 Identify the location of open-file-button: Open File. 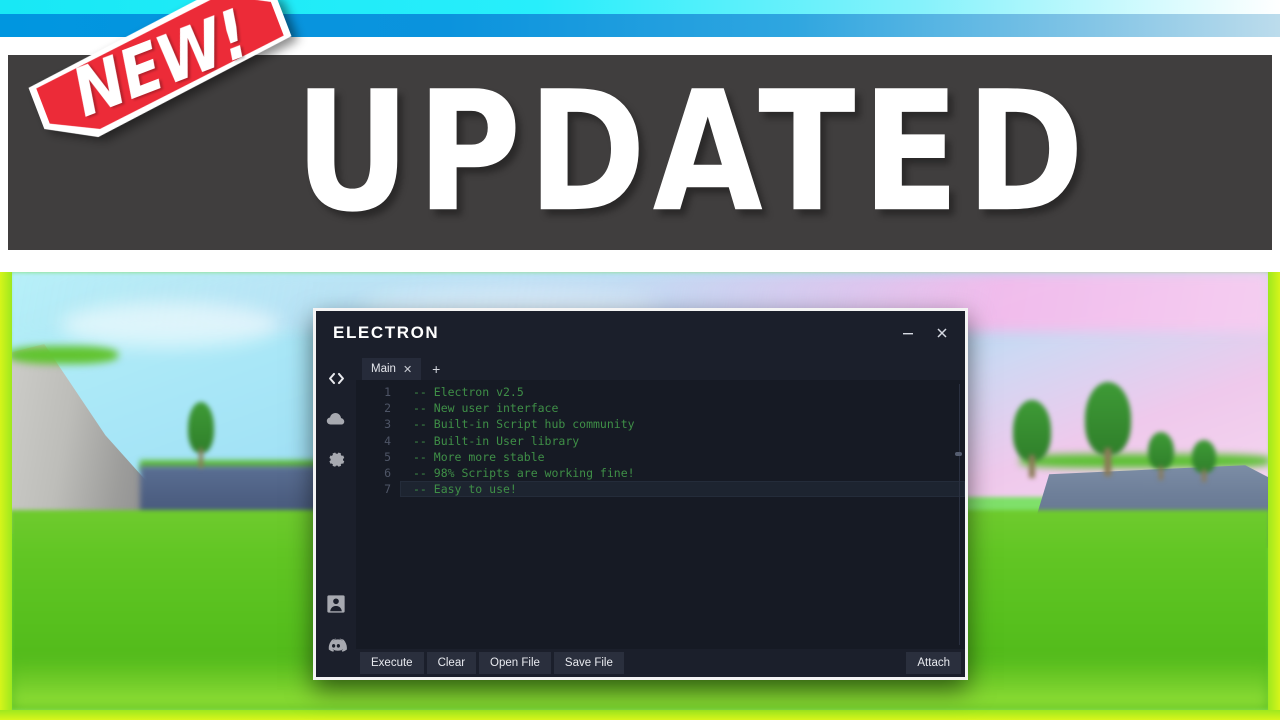
(515, 663).